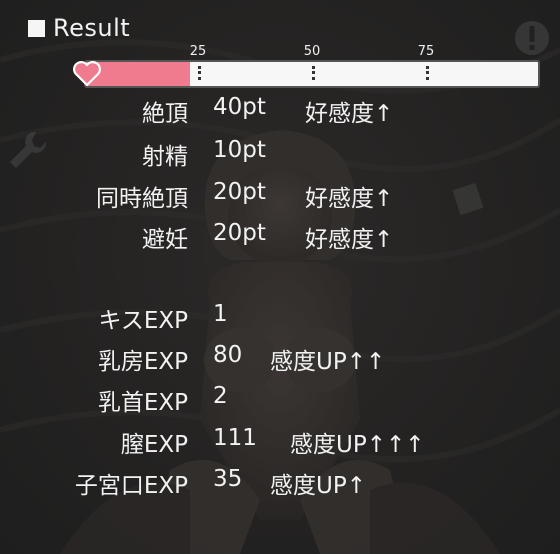  What do you see at coordinates (228, 355) in the screenshot?
I see `exp-value: 80` at bounding box center [228, 355].